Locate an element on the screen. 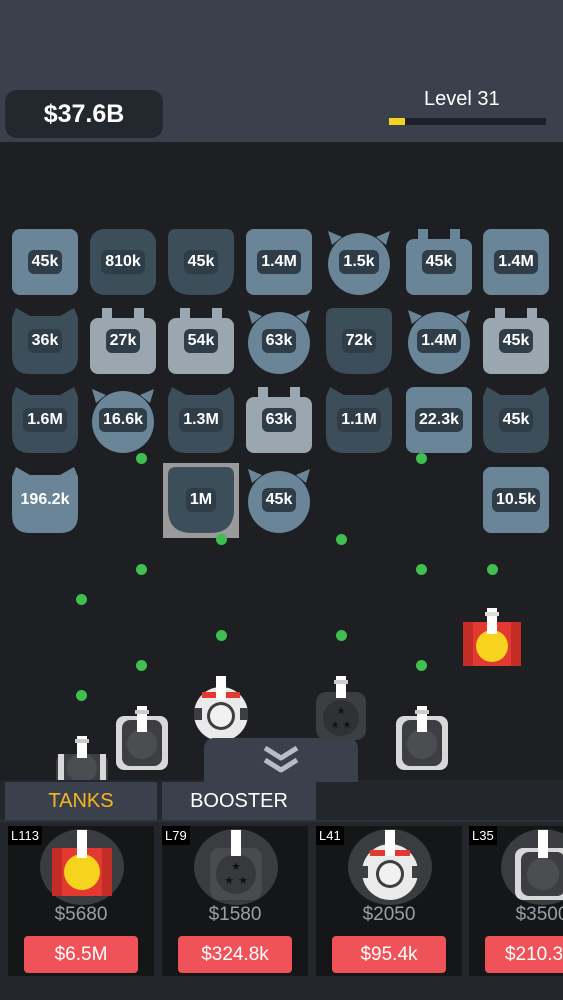  top-bar: $37.6B Level 31 is located at coordinates (281, 71).